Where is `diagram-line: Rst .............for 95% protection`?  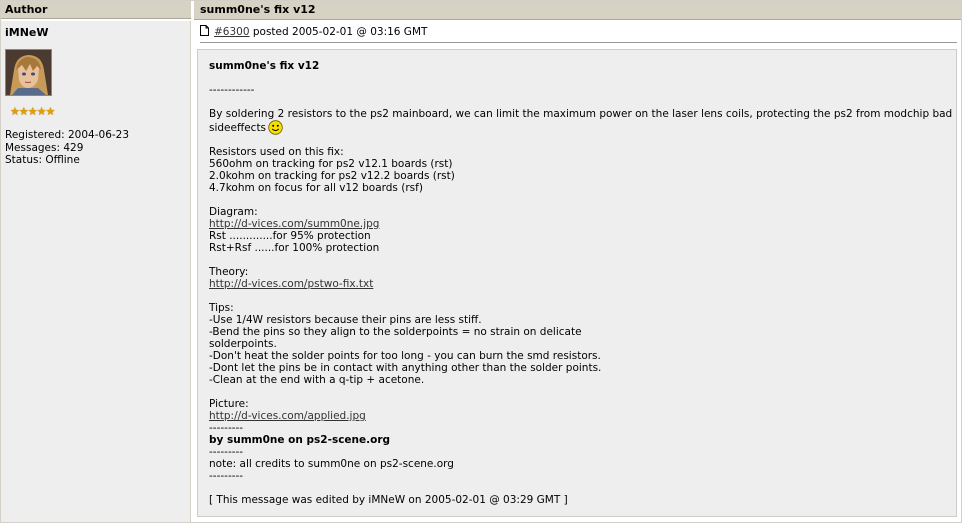
diagram-line: Rst .............for 95% protection is located at coordinates (290, 236).